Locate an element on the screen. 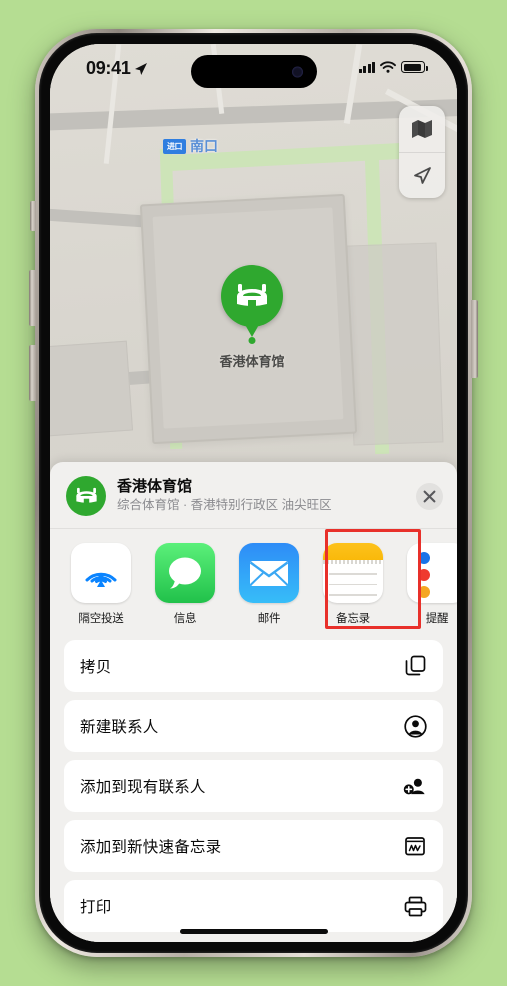  share-app-messages: 信息 is located at coordinates (185, 584).